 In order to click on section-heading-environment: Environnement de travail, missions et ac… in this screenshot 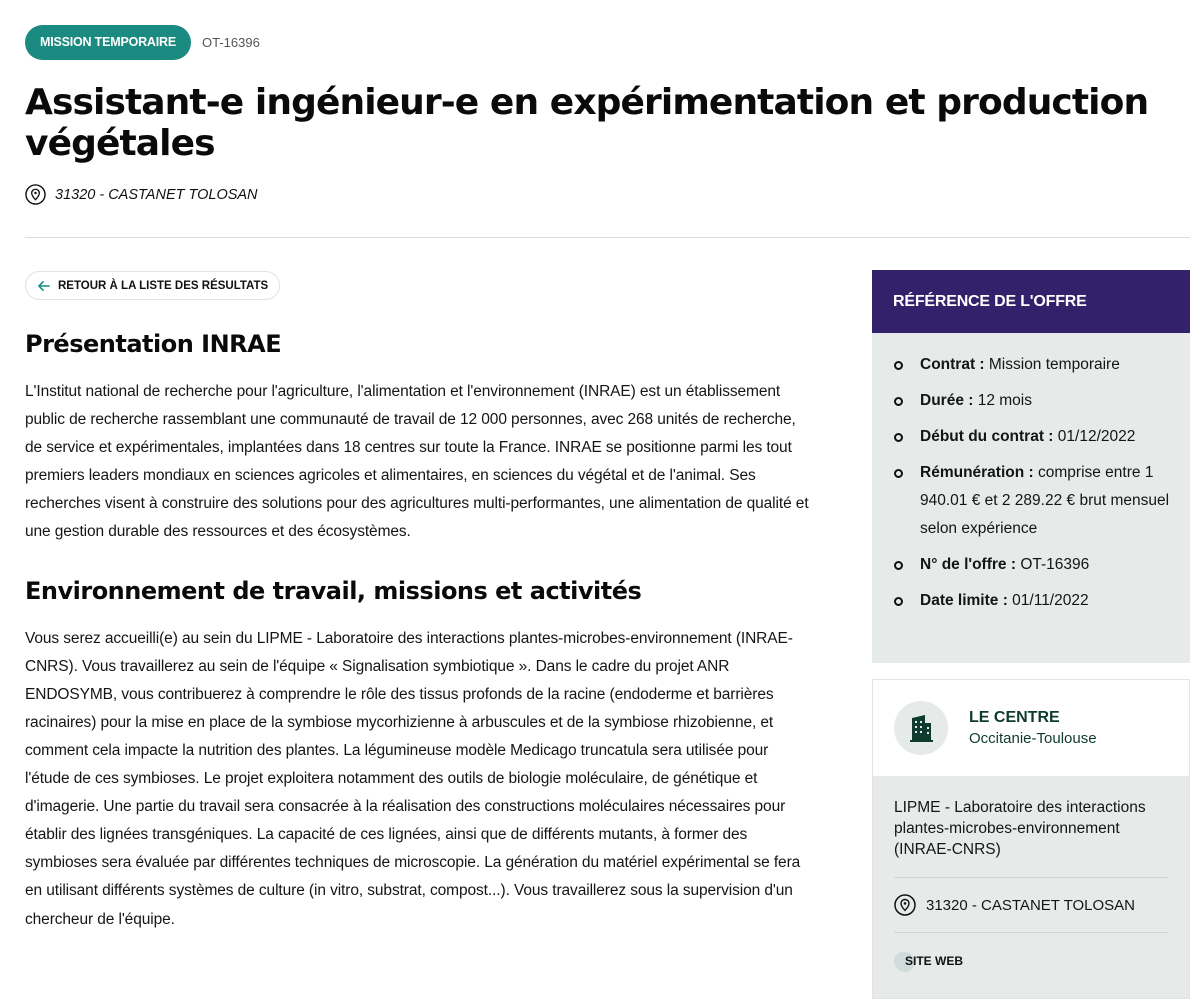, I will do `click(333, 590)`.